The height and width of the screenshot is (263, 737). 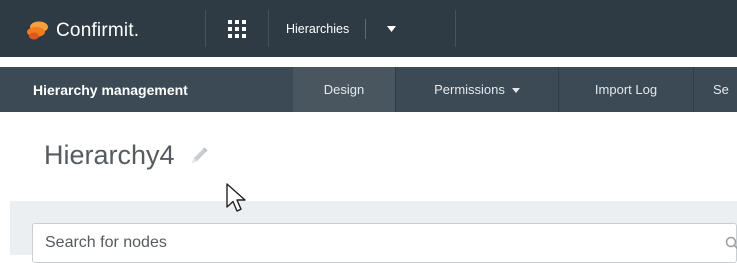 I want to click on search-icon, so click(x=731, y=243).